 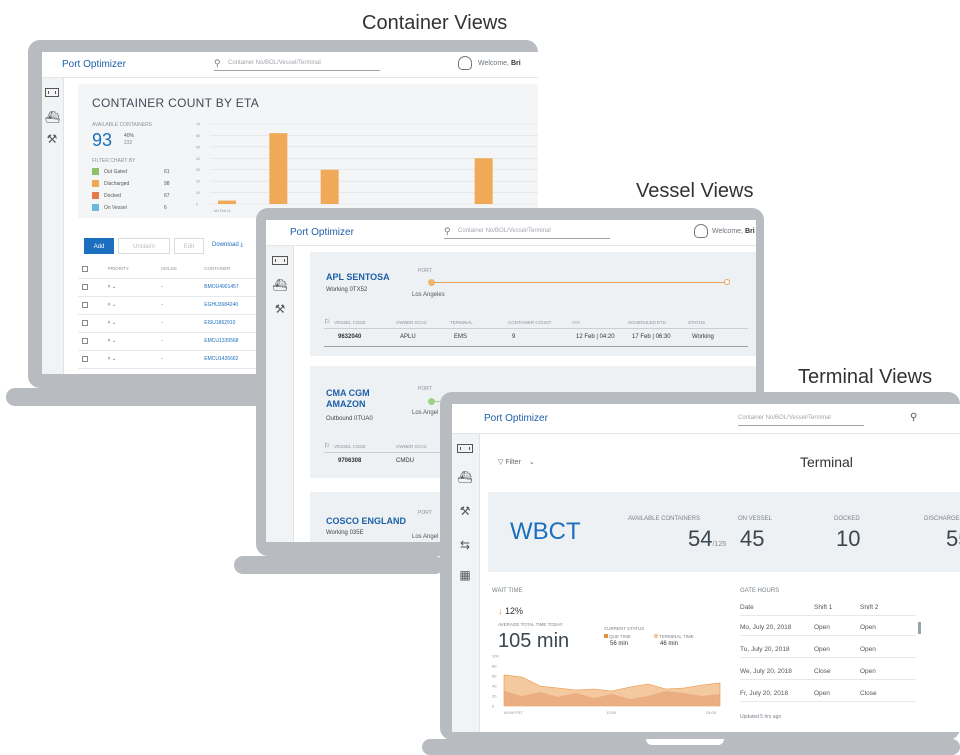 I want to click on legend-item: Out Gated 61, so click(x=137, y=171).